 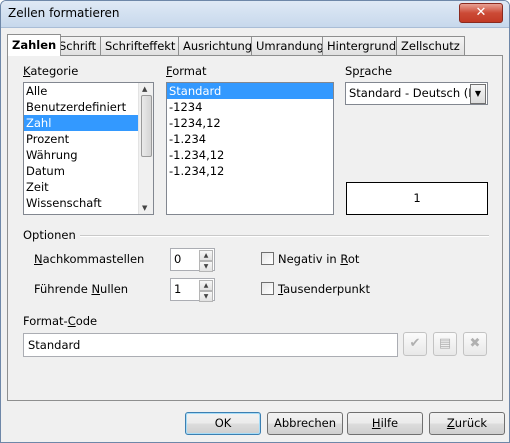 What do you see at coordinates (385, 423) in the screenshot?
I see `hilfe-button: Hilfe` at bounding box center [385, 423].